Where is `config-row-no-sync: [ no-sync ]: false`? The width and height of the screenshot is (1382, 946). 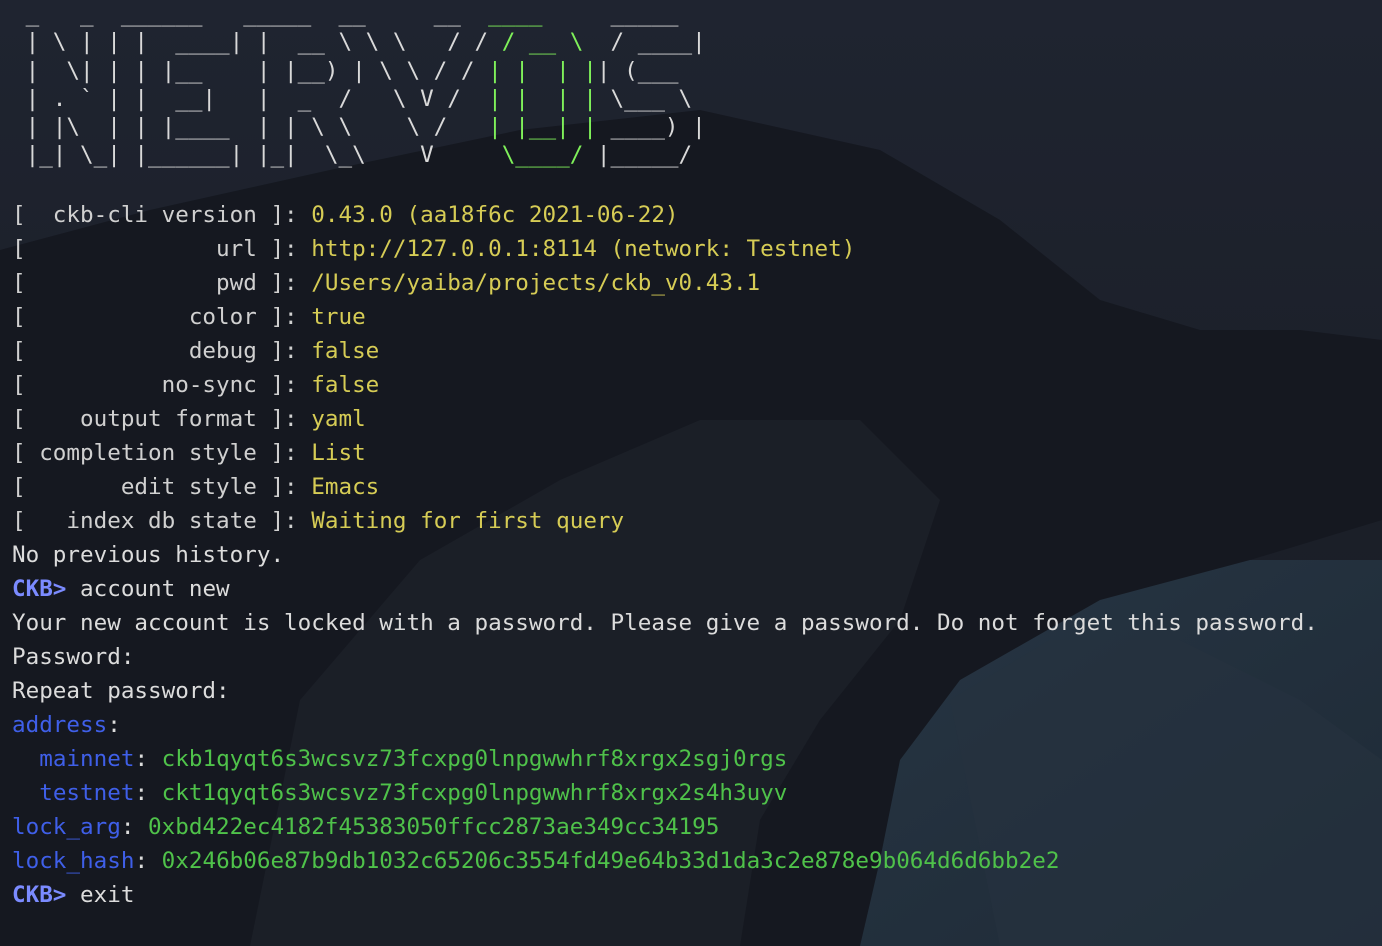
config-row-no-sync: [ no-sync ]: false is located at coordinates (196, 384).